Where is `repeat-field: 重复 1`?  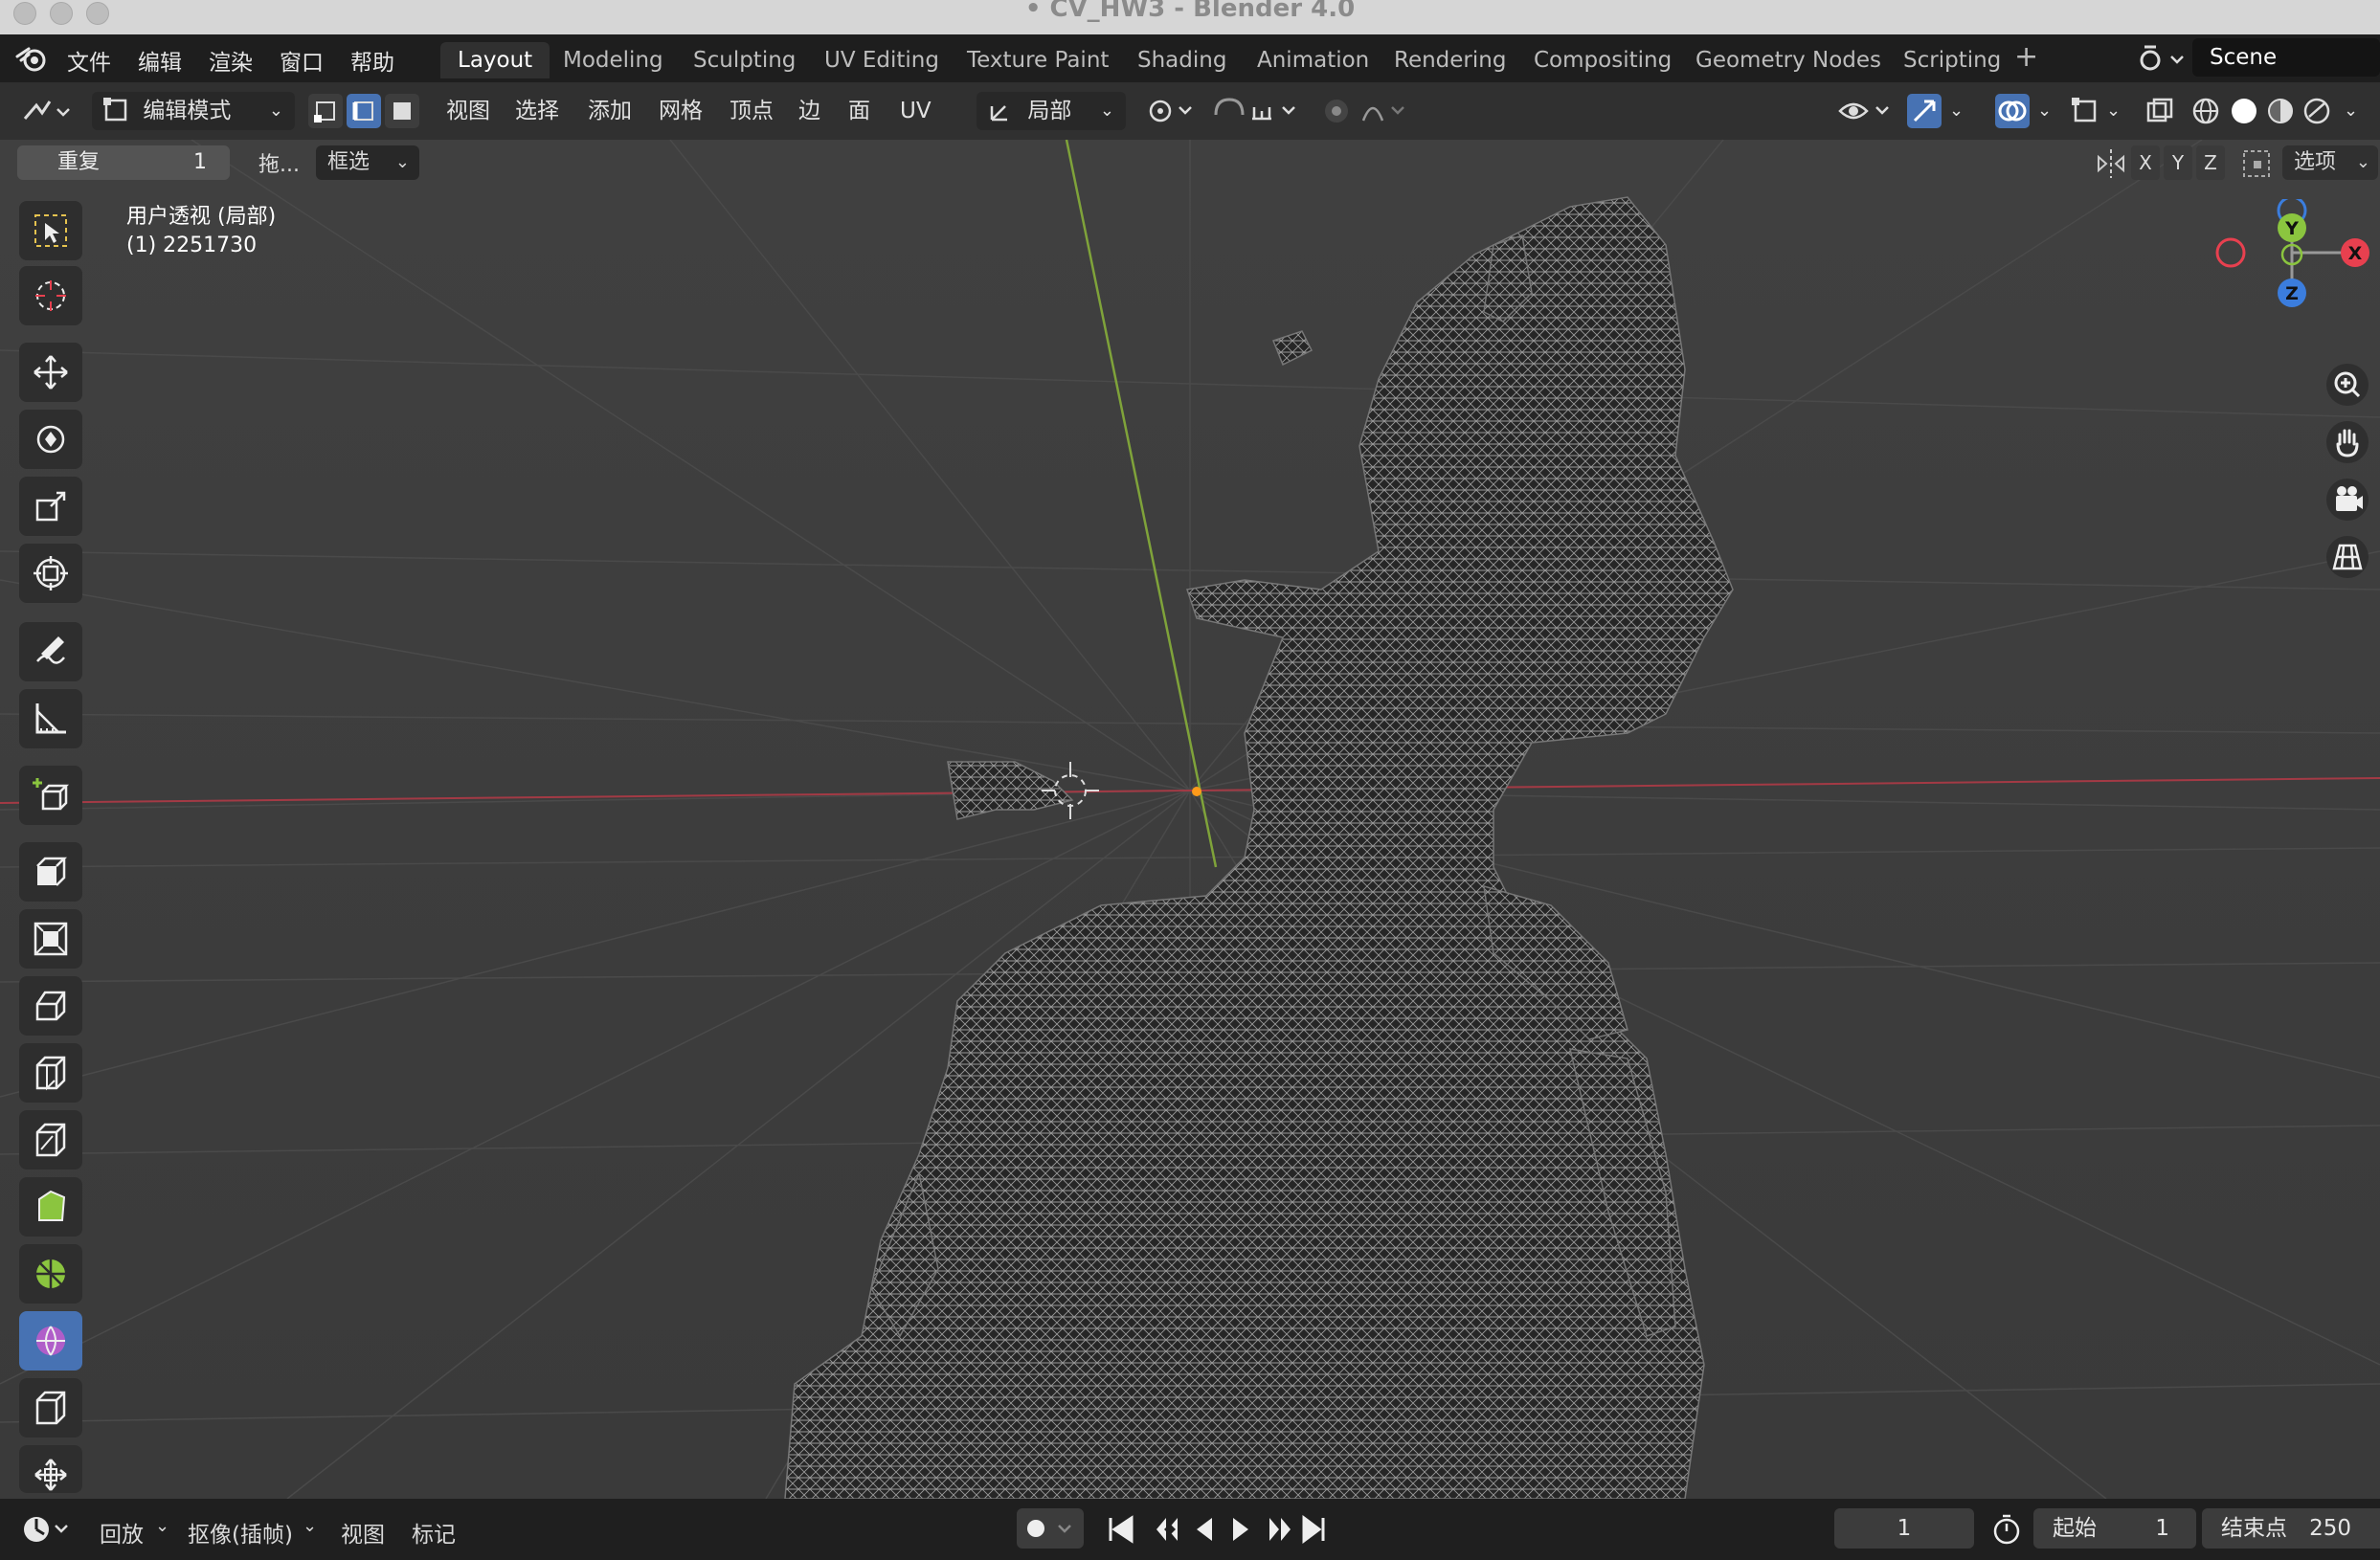 repeat-field: 重复 1 is located at coordinates (123, 163).